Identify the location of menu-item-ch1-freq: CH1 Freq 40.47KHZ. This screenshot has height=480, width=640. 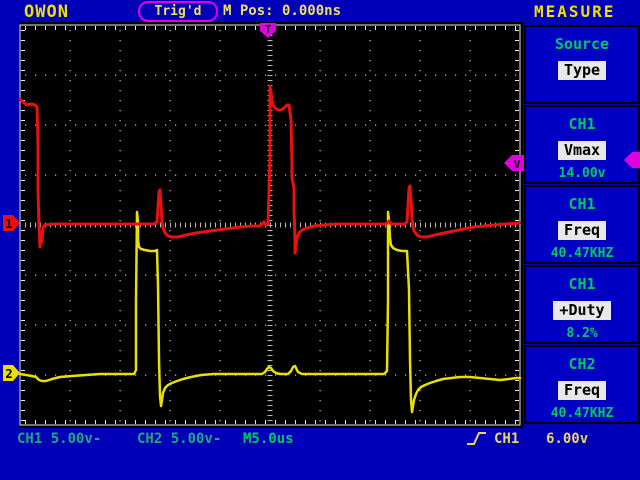
(582, 224).